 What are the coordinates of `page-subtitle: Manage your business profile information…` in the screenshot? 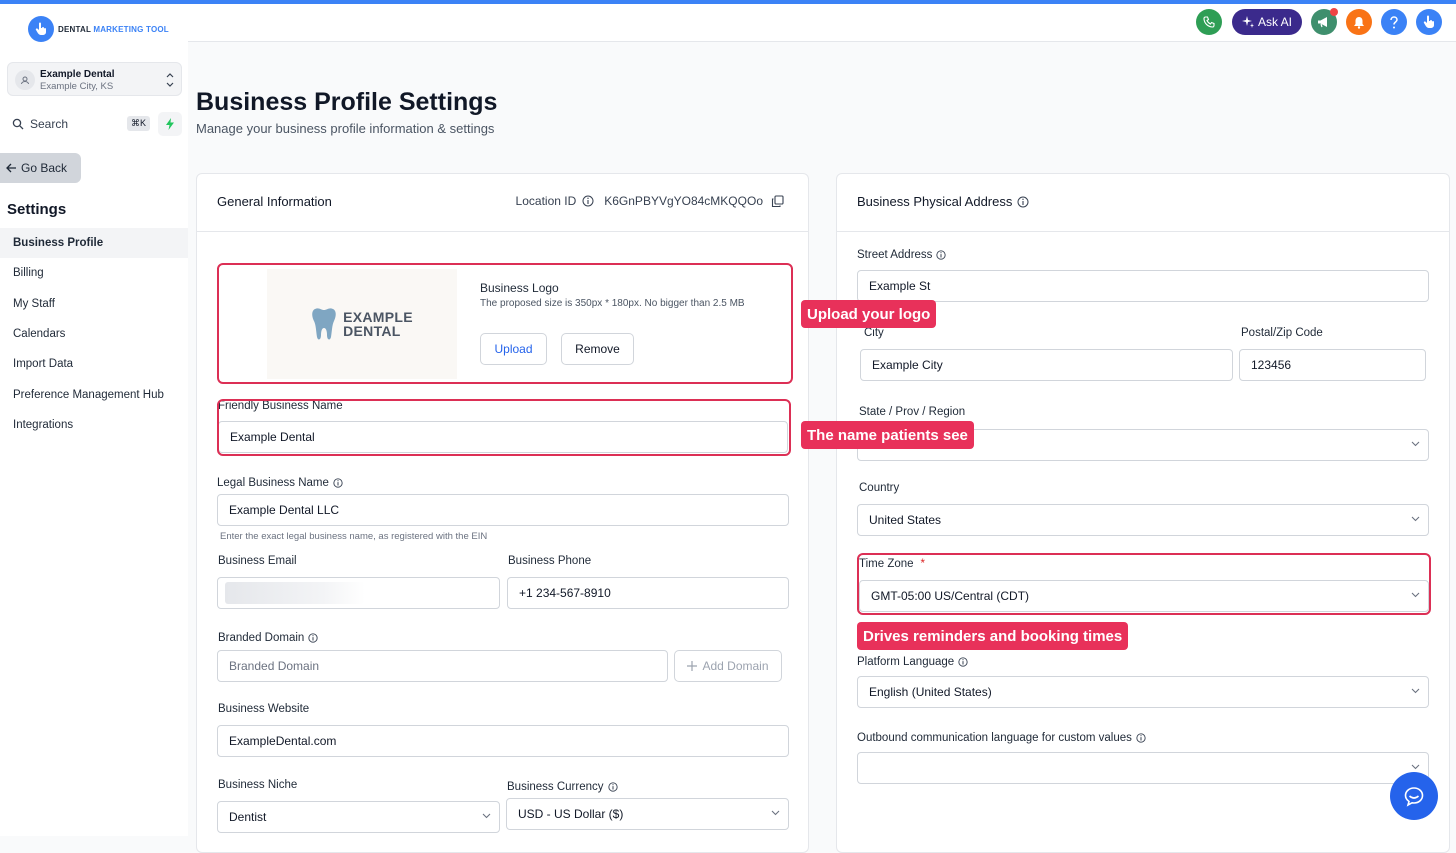 It's located at (345, 128).